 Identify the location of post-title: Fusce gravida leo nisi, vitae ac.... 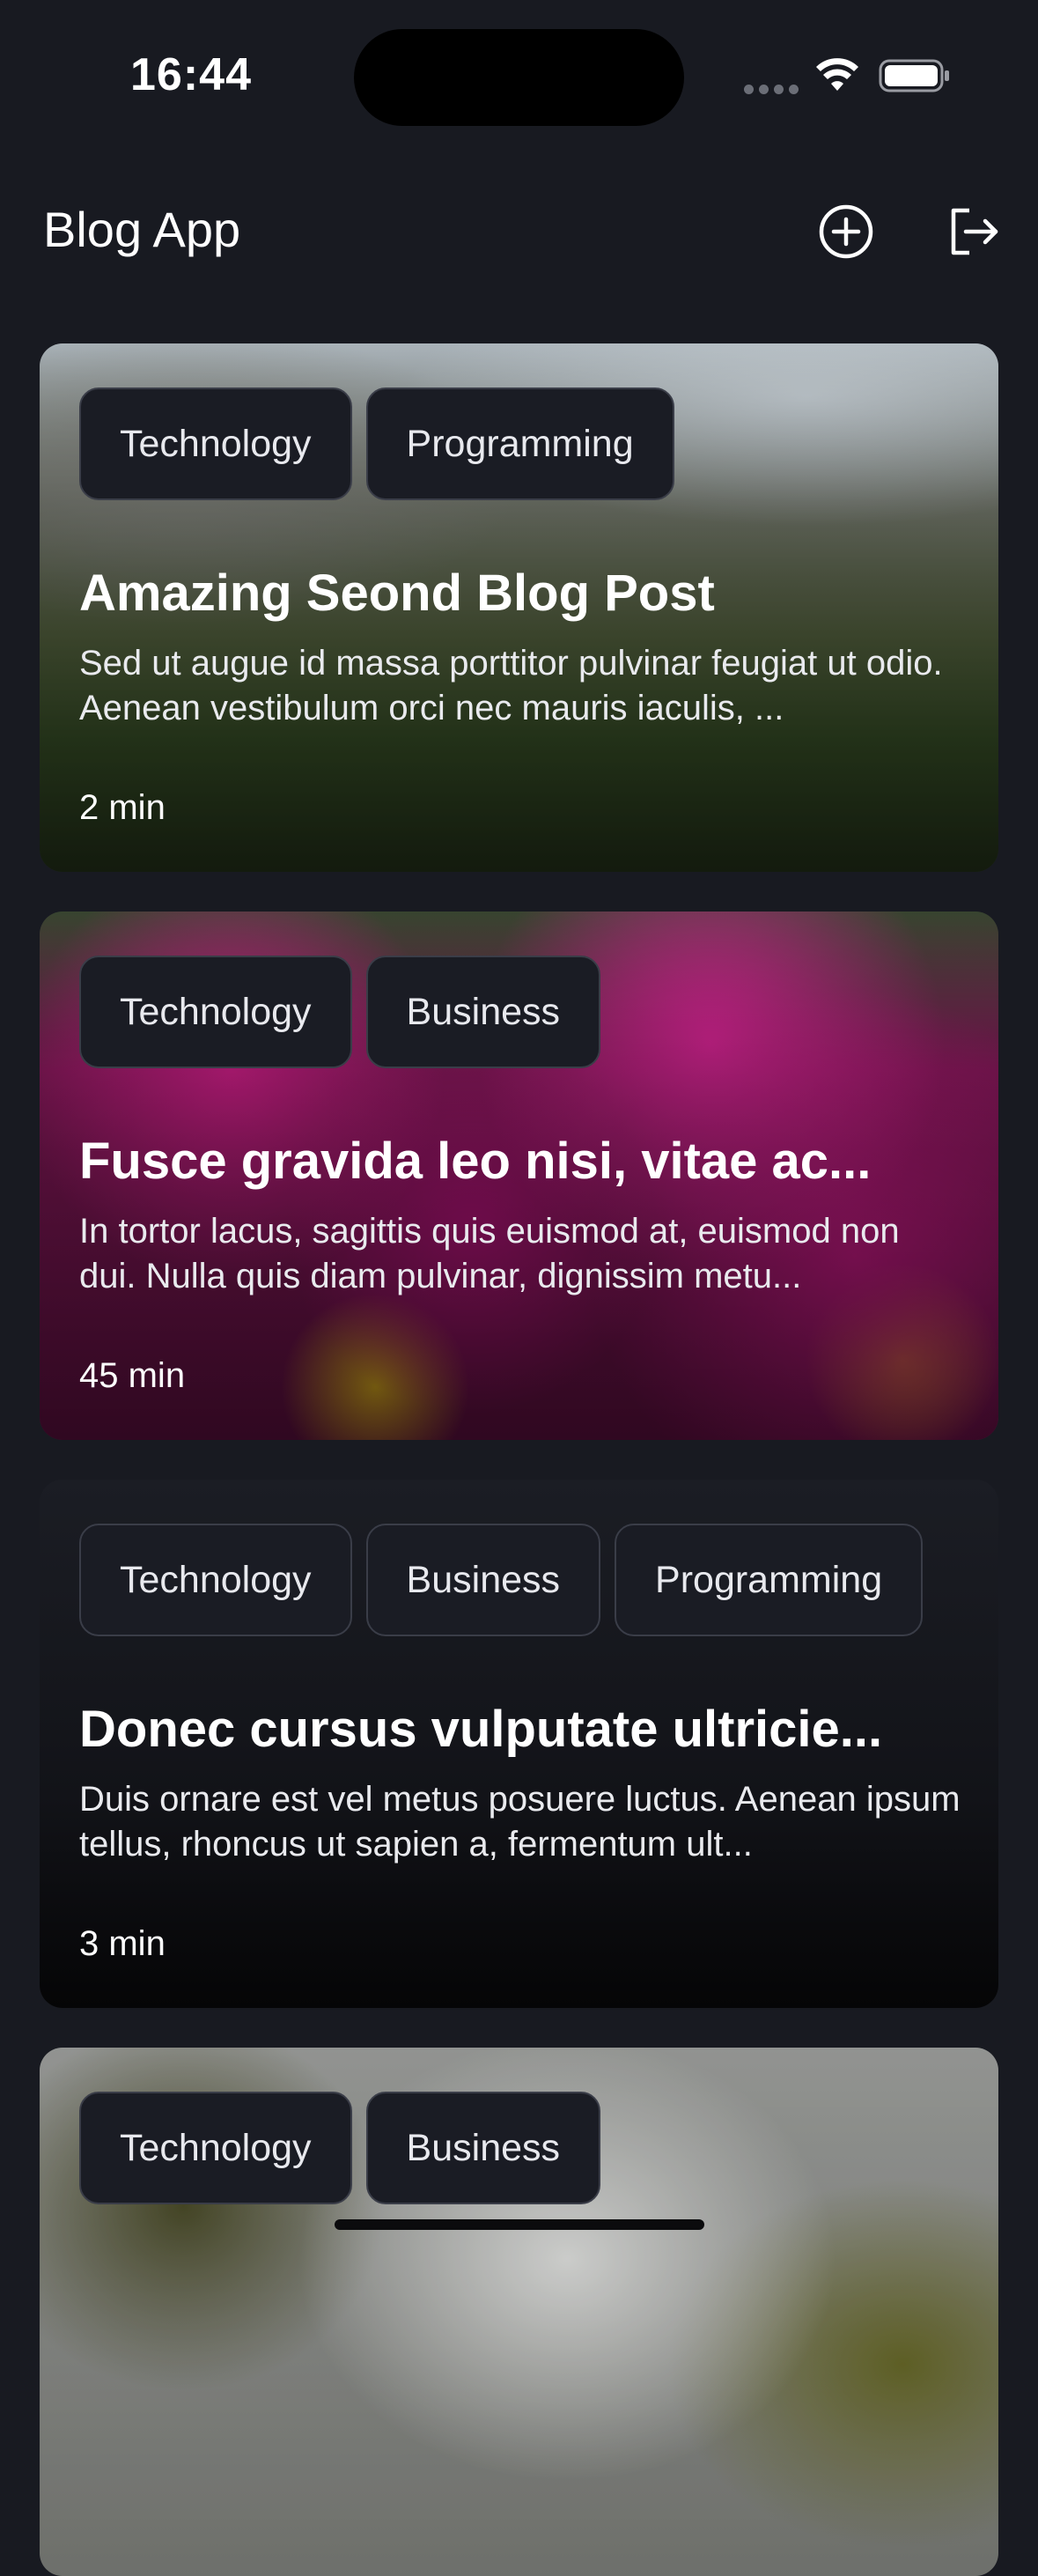
(475, 1161).